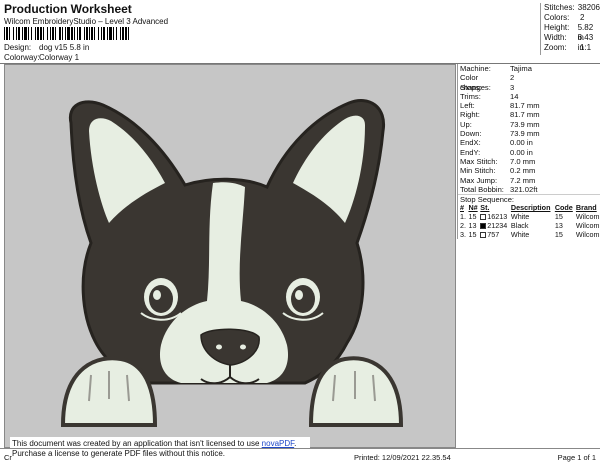 Image resolution: width=600 pixels, height=464 pixels. I want to click on row-number: 2., so click(463, 225).